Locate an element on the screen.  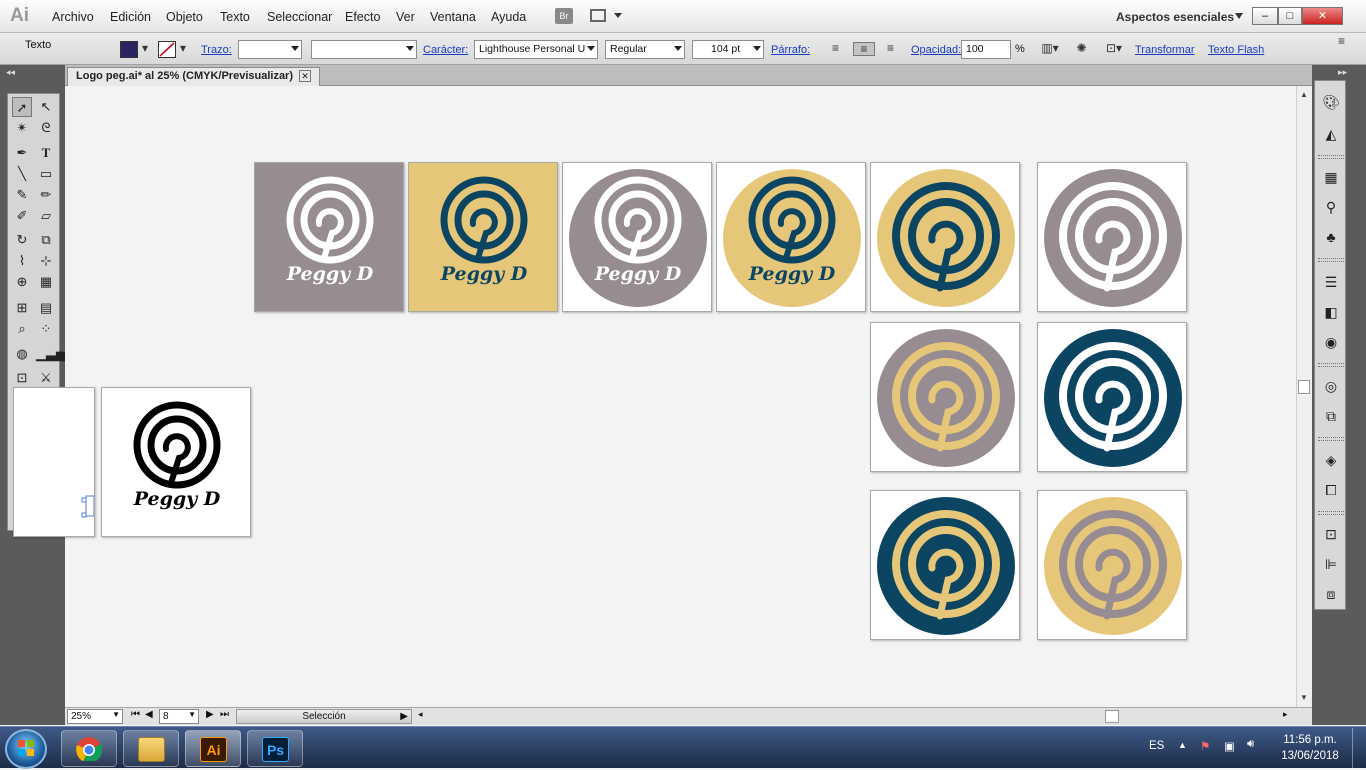
artboard-2: Peggy D is located at coordinates (483, 237).